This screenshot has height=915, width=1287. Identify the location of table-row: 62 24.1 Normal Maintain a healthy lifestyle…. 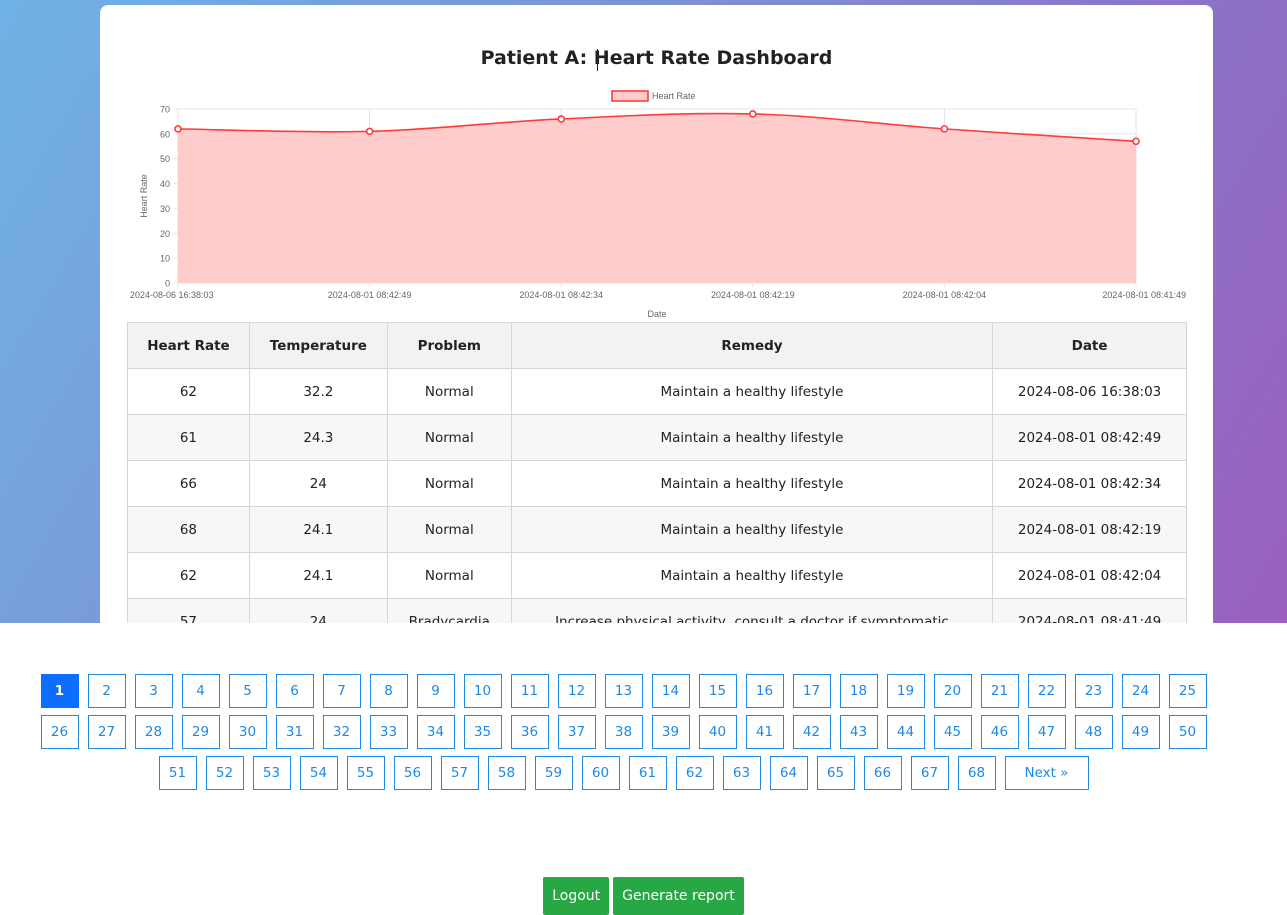
(657, 575).